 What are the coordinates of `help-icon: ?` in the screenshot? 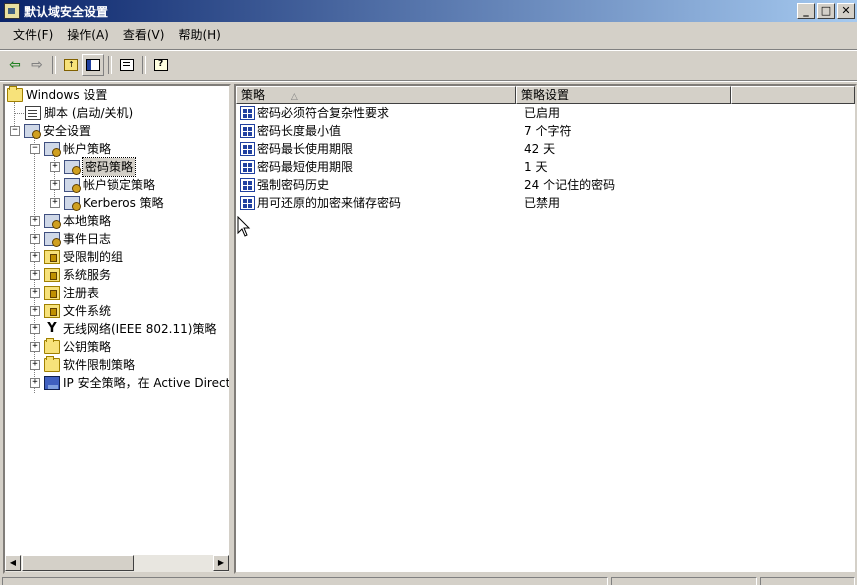 It's located at (161, 65).